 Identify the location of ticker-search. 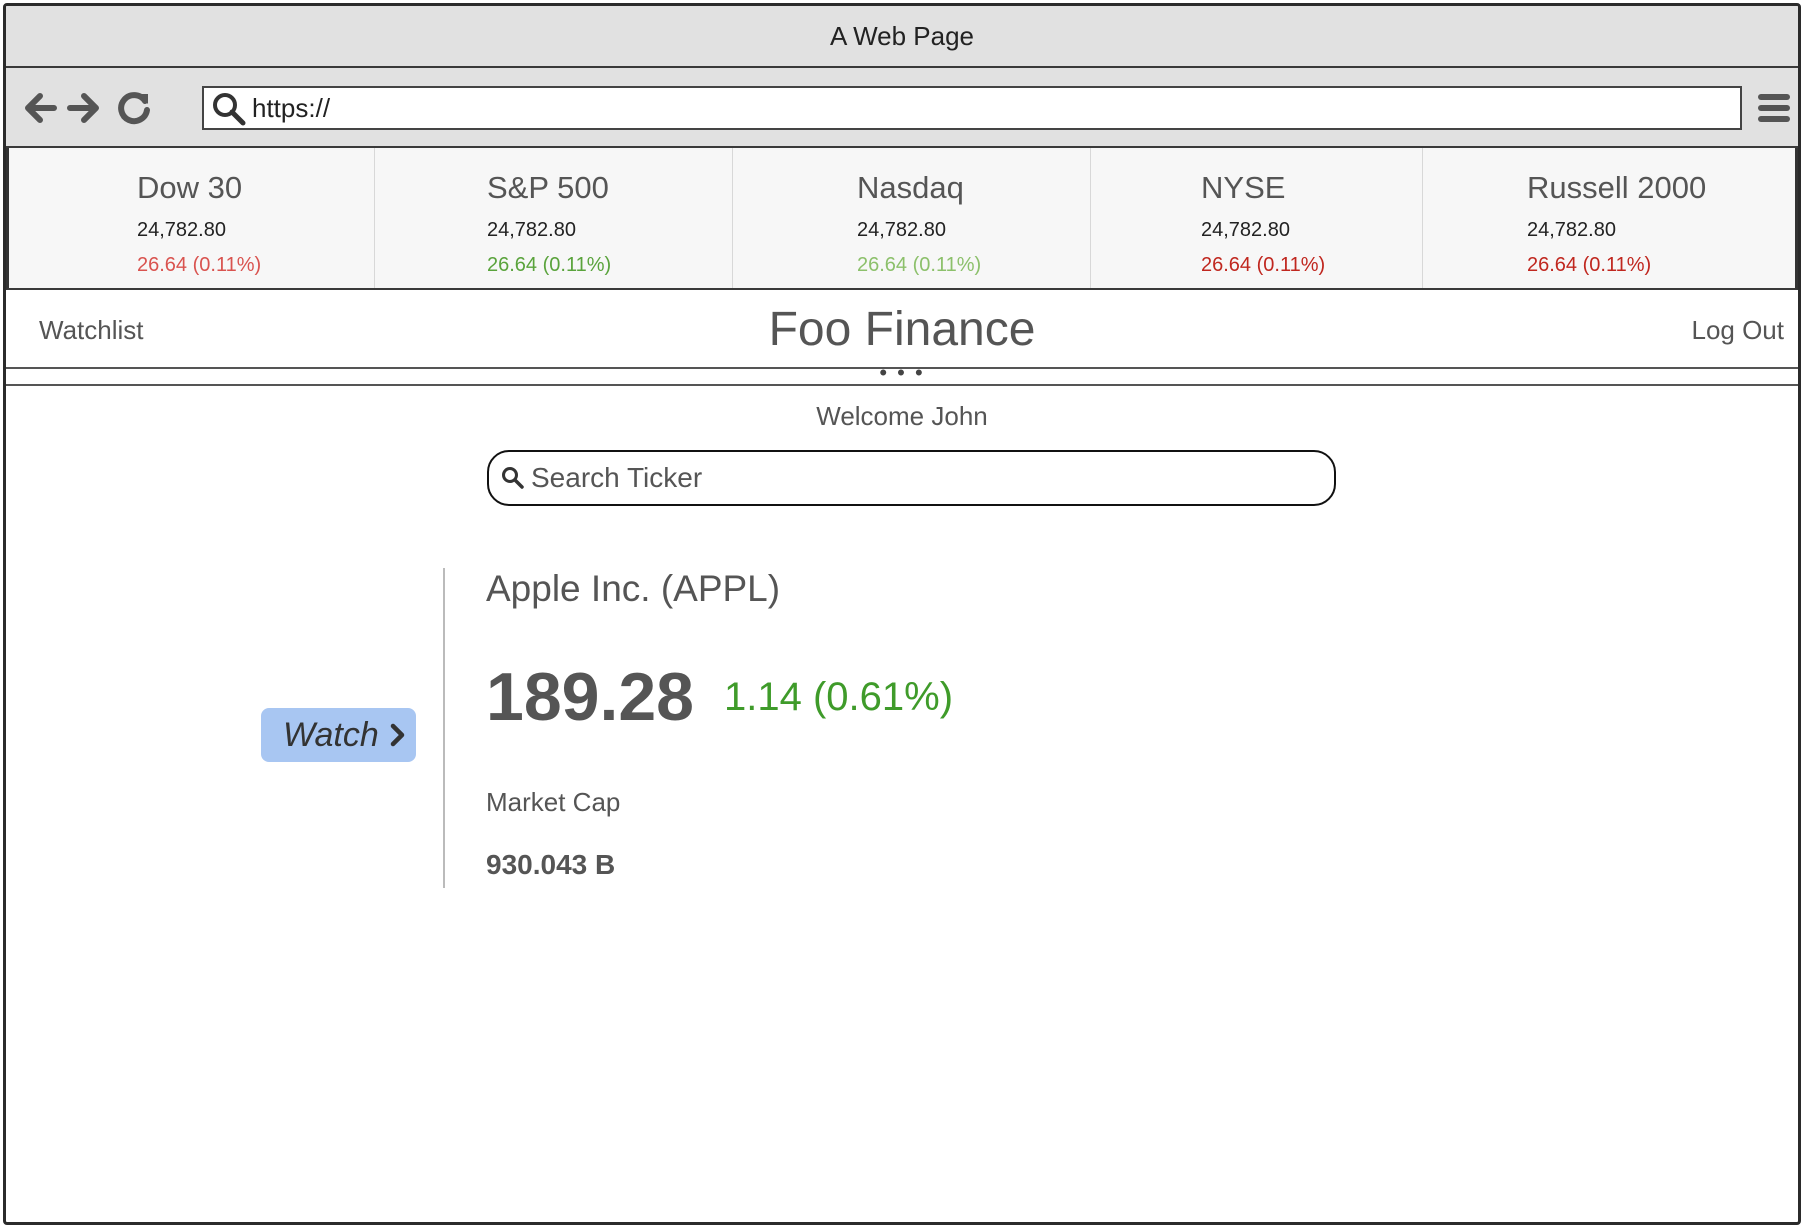
(911, 478).